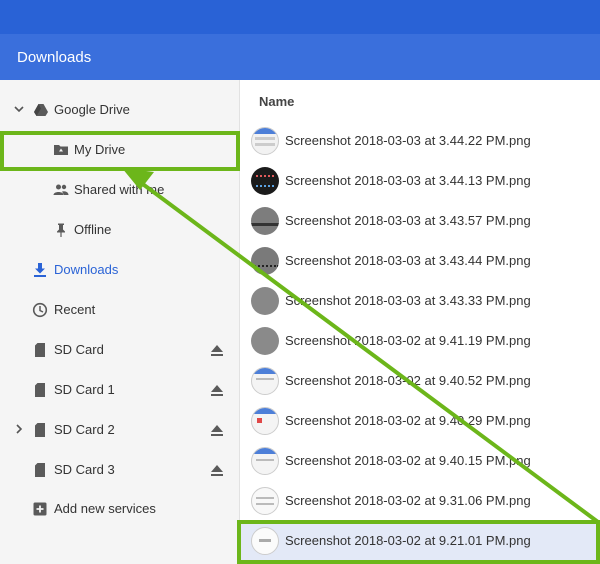  What do you see at coordinates (40, 270) in the screenshot?
I see `download-icon` at bounding box center [40, 270].